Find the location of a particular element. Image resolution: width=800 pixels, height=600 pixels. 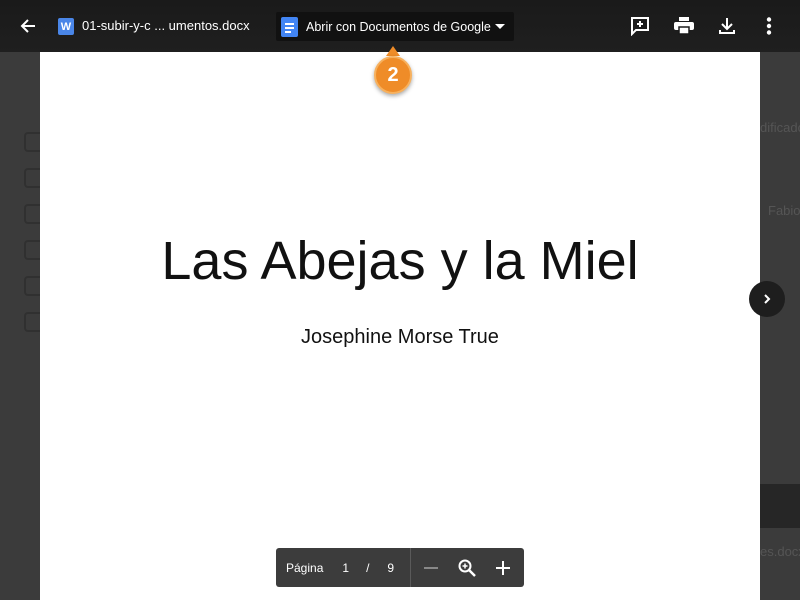

chevron-right-icon is located at coordinates (767, 299).